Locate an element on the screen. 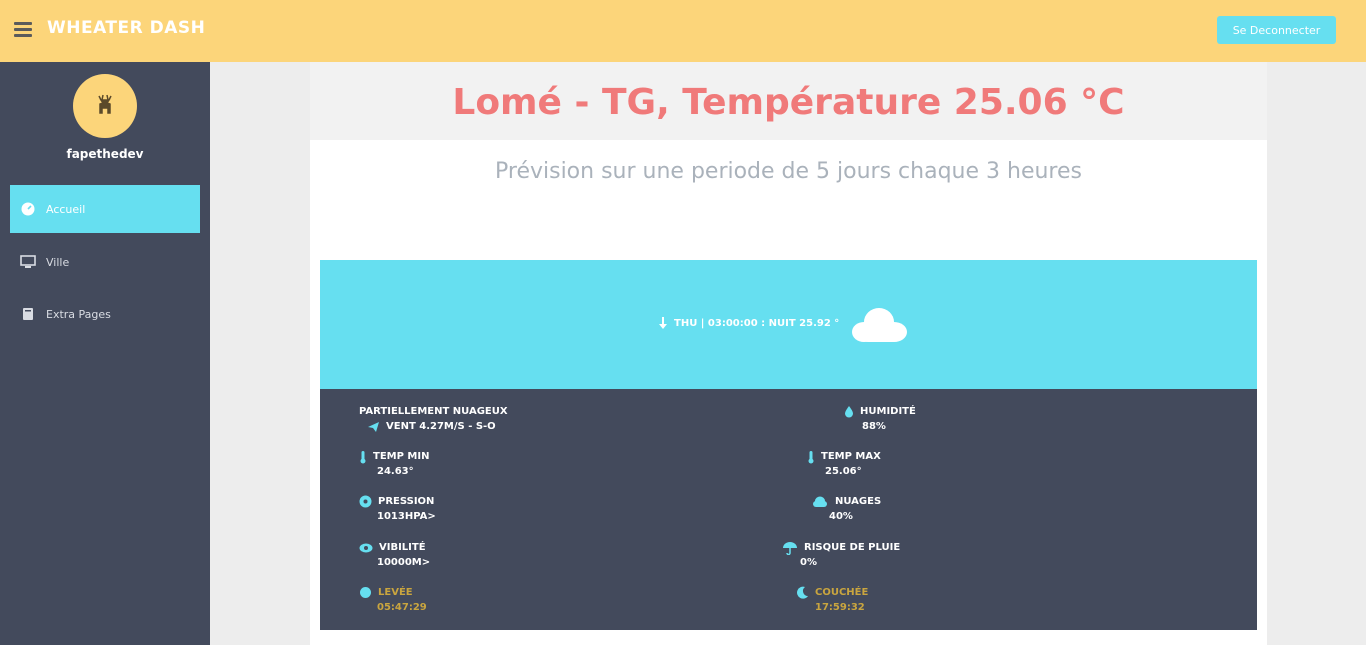  sidebar-item-label: Accueil is located at coordinates (66, 209).